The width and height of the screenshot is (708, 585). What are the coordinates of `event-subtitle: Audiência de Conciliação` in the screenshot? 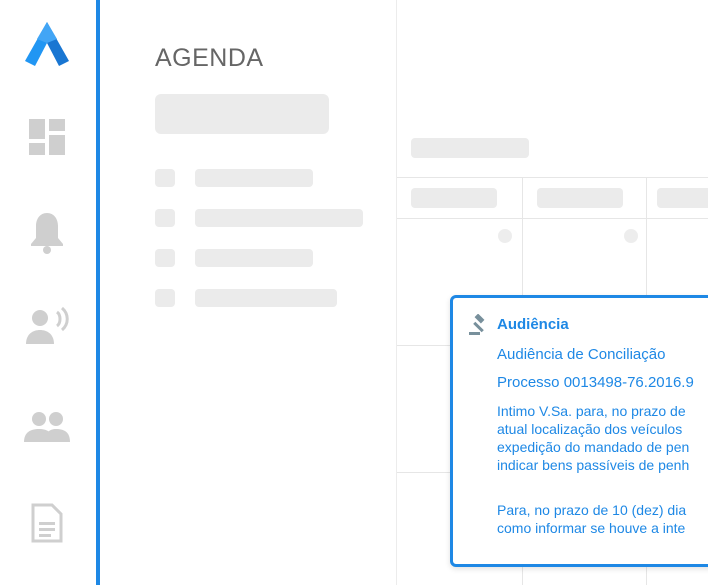 It's located at (581, 354).